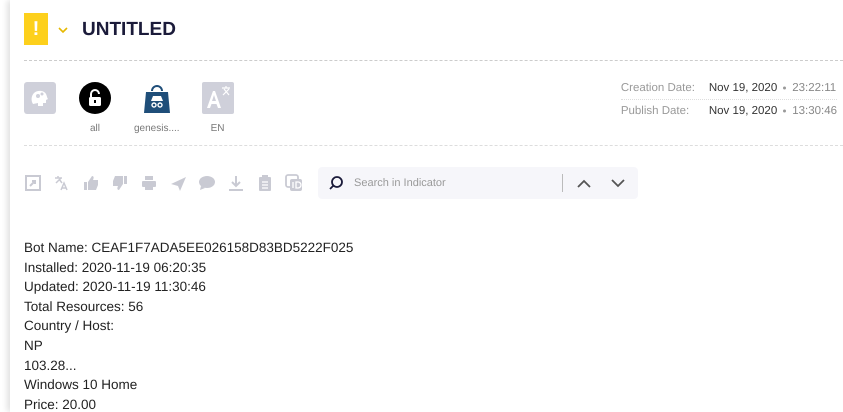 The image size is (843, 412). What do you see at coordinates (70, 326) in the screenshot?
I see `detail-line: Country / Host:` at bounding box center [70, 326].